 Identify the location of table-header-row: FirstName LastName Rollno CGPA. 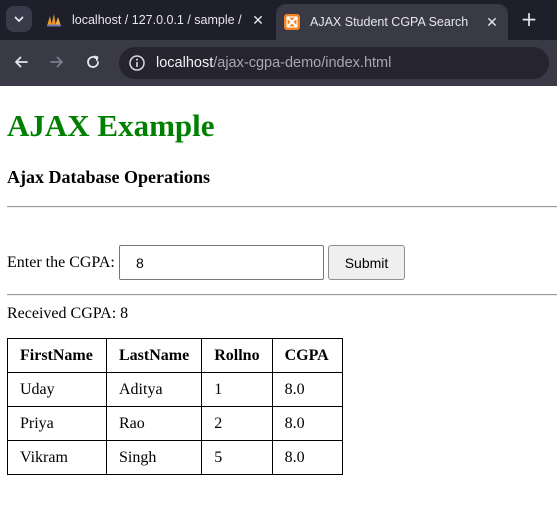
(175, 355).